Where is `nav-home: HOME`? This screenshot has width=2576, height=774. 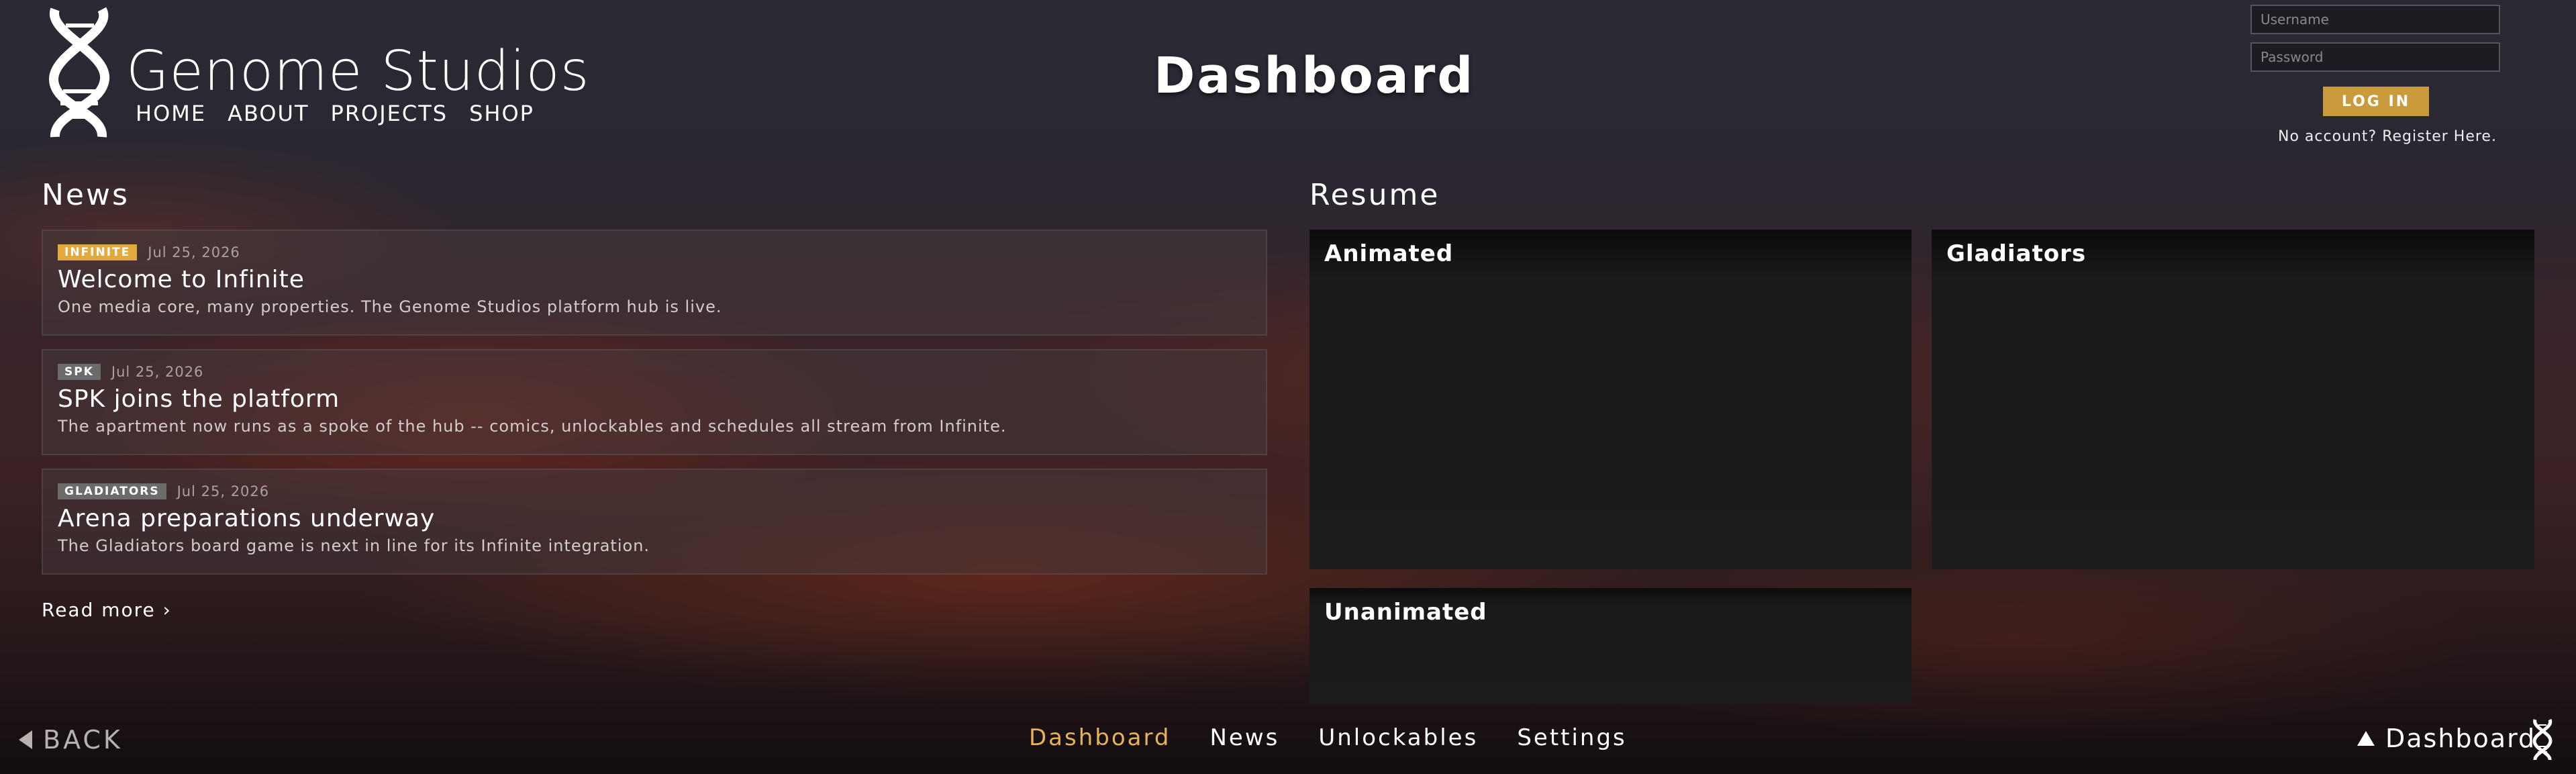
nav-home: HOME is located at coordinates (171, 113).